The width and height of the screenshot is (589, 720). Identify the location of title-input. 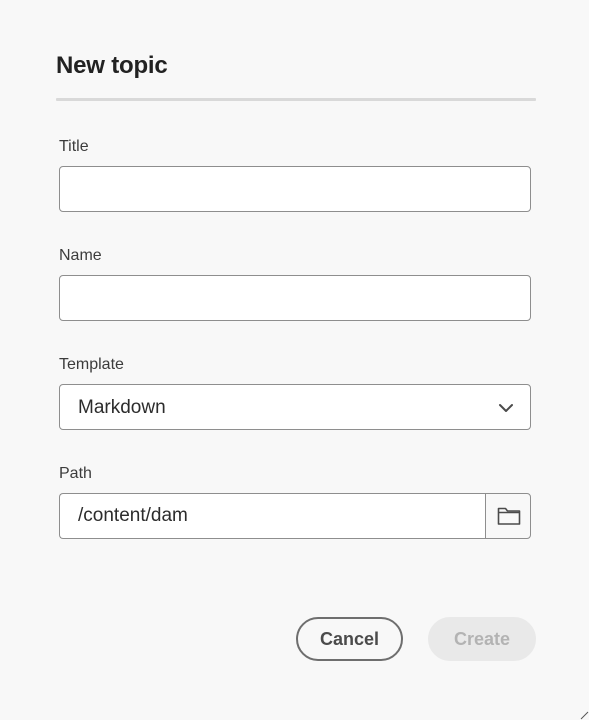
(295, 189).